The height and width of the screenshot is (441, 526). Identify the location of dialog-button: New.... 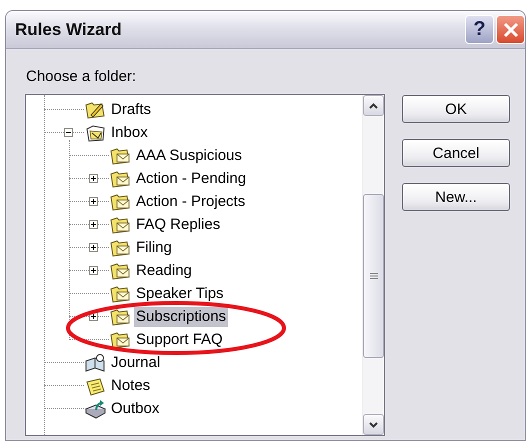
(456, 197).